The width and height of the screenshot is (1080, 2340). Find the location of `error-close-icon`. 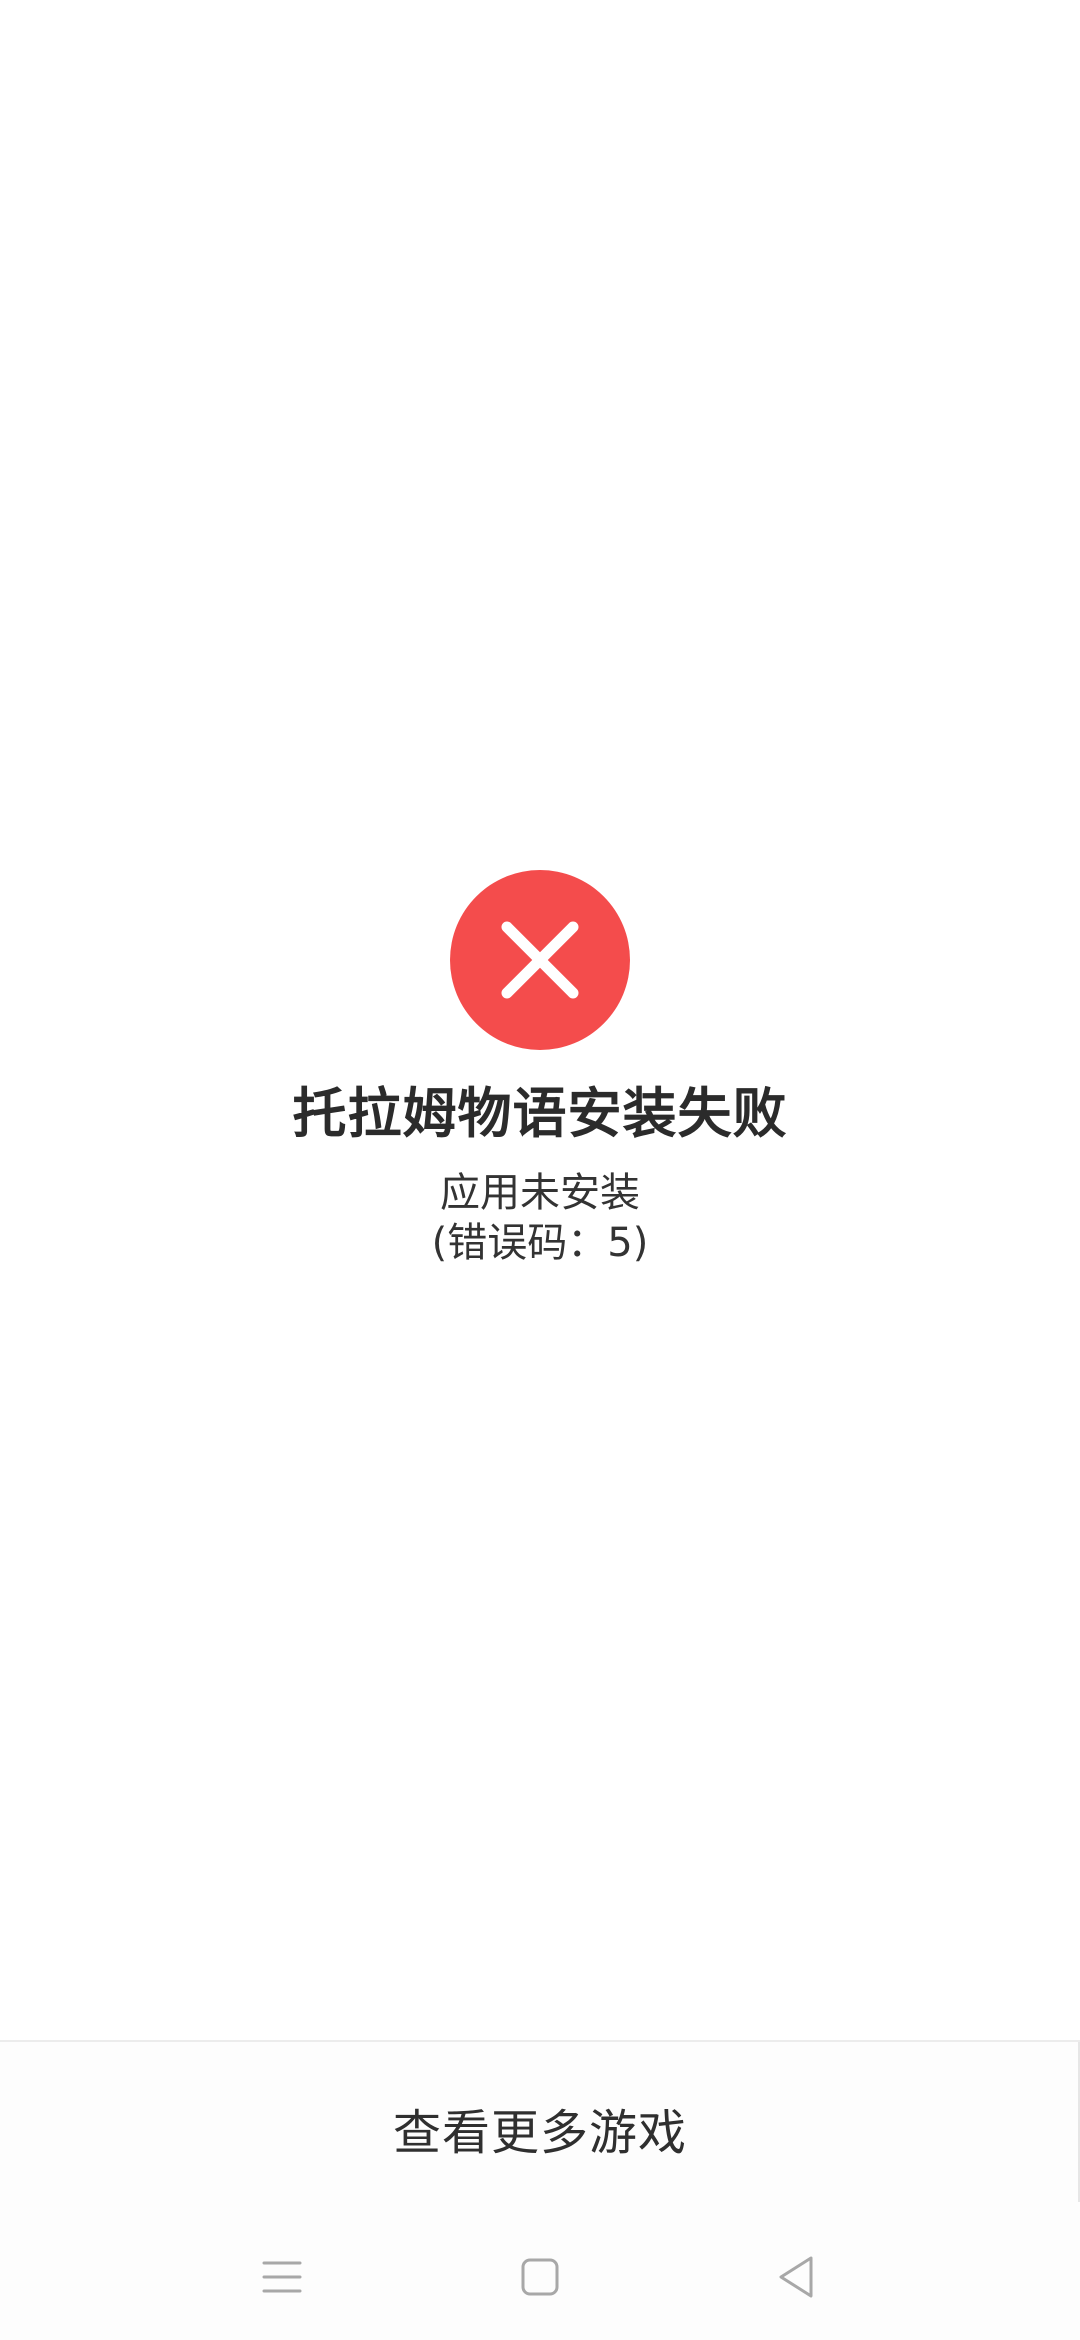

error-close-icon is located at coordinates (540, 960).